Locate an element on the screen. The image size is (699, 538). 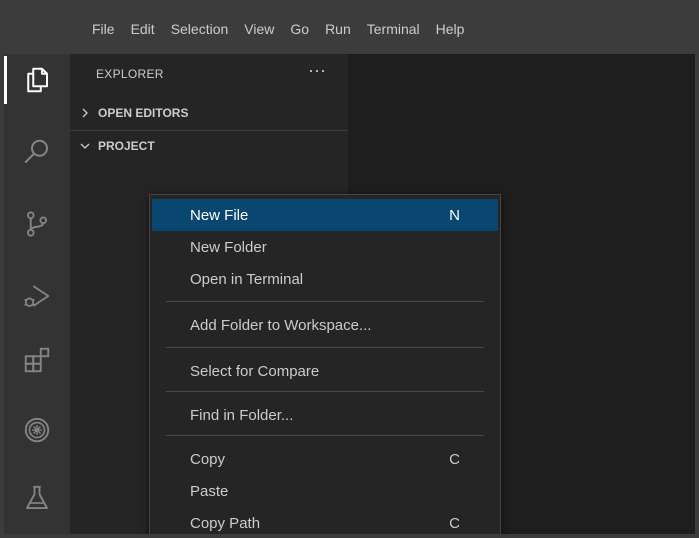
menu-terminal: Terminal is located at coordinates (393, 29).